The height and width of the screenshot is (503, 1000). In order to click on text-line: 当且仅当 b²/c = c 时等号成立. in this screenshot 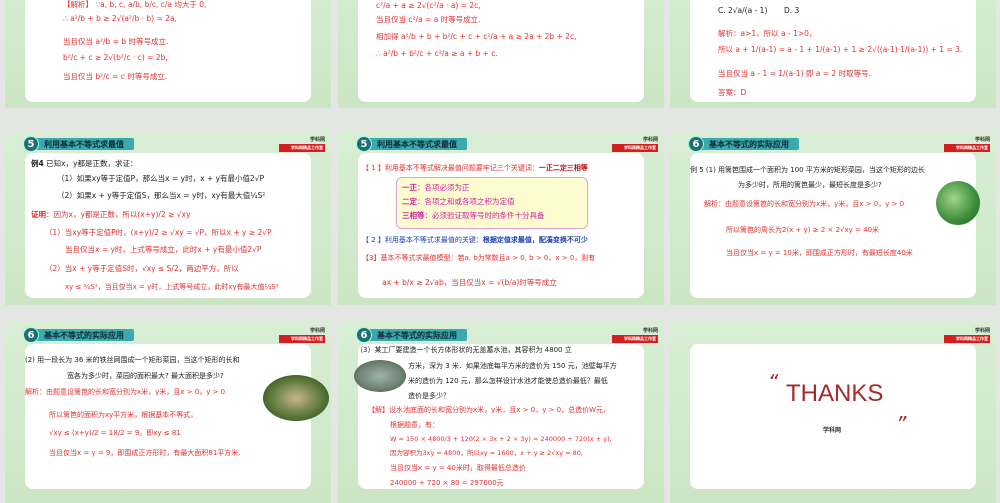, I will do `click(115, 76)`.